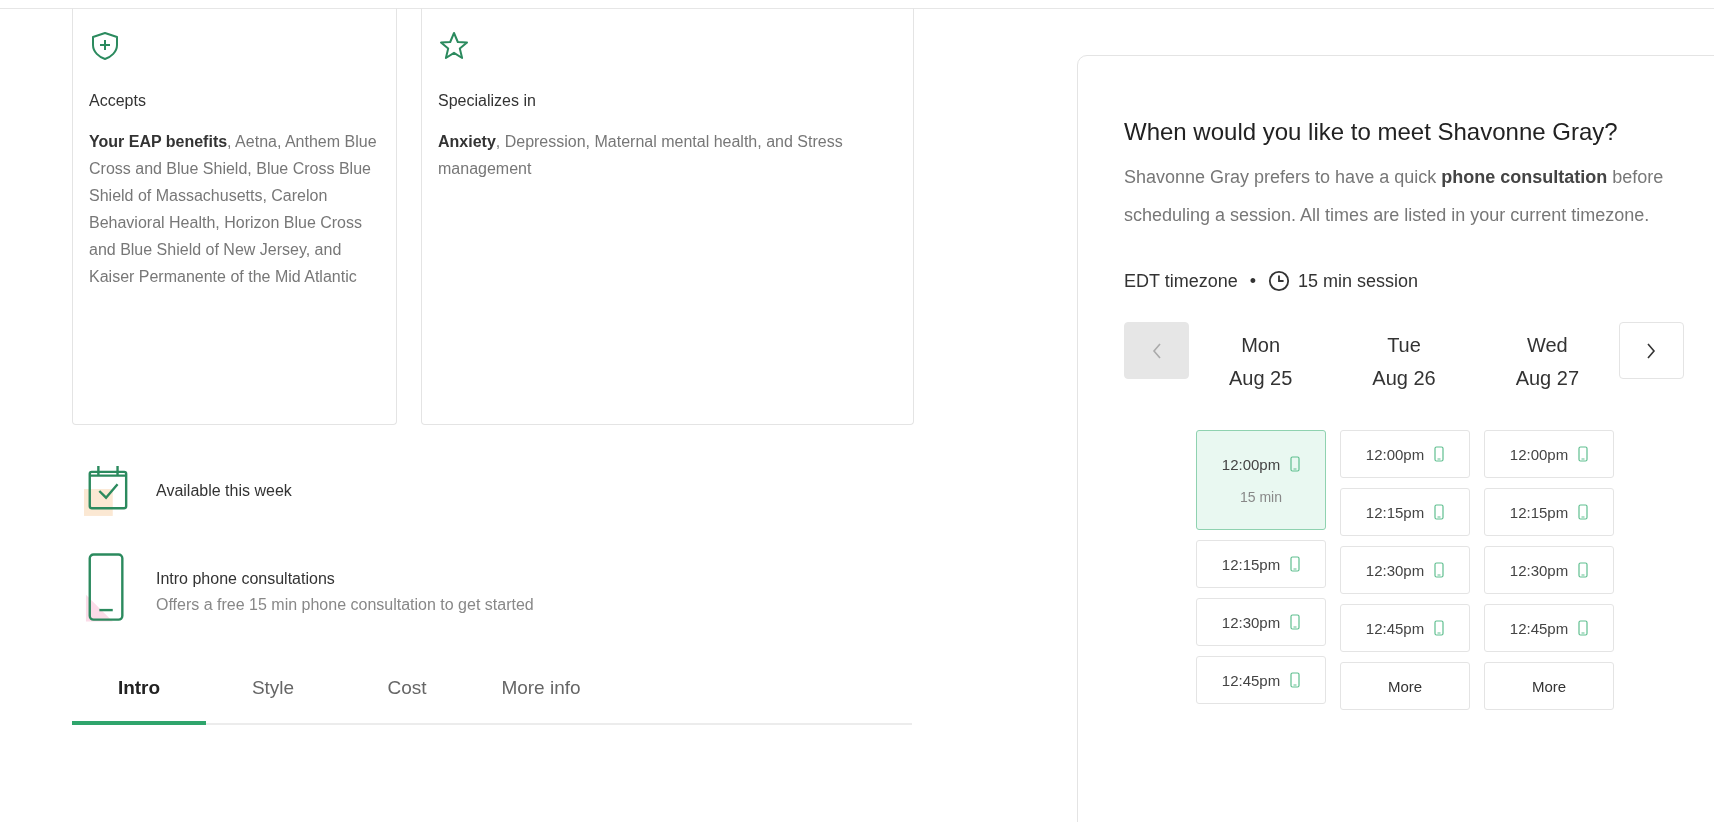  Describe the element at coordinates (487, 101) in the screenshot. I see `card-title: Specializes in` at that location.